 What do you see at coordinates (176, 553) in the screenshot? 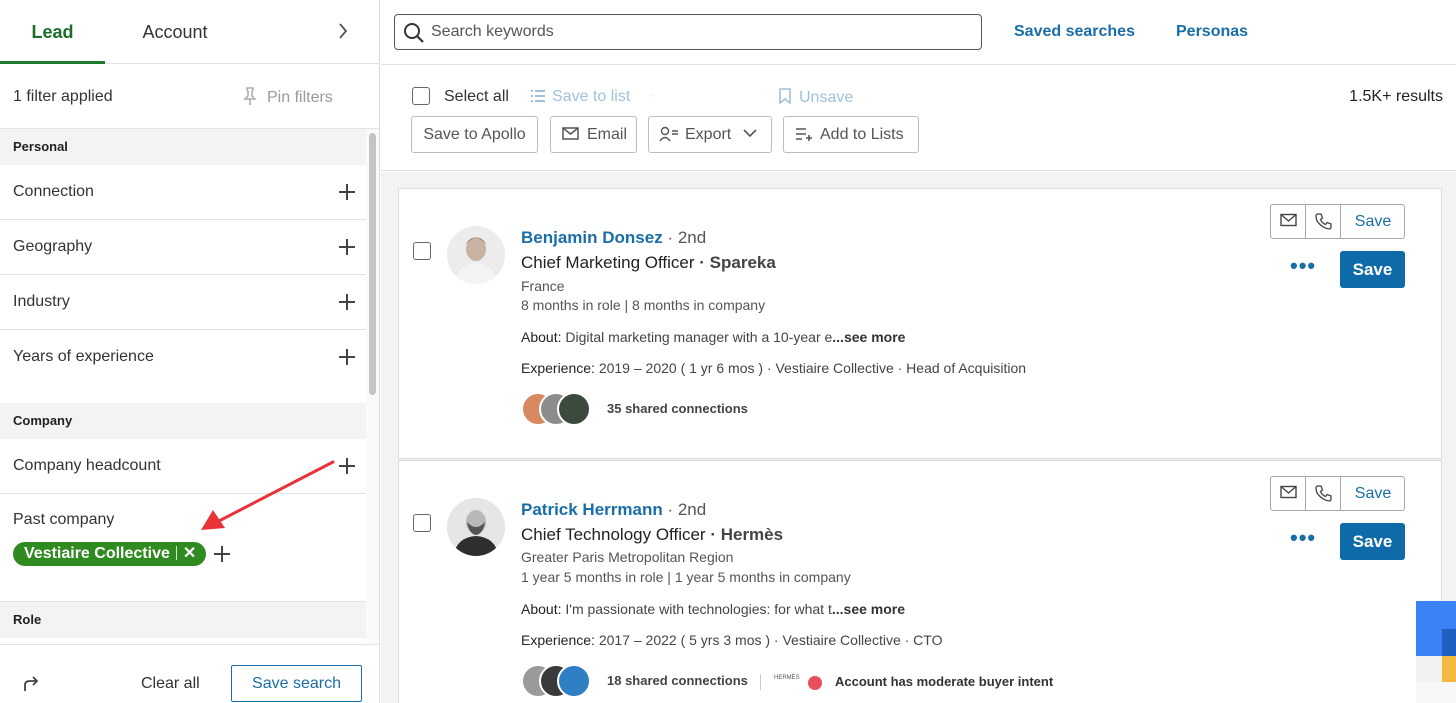
I see `chip-divider` at bounding box center [176, 553].